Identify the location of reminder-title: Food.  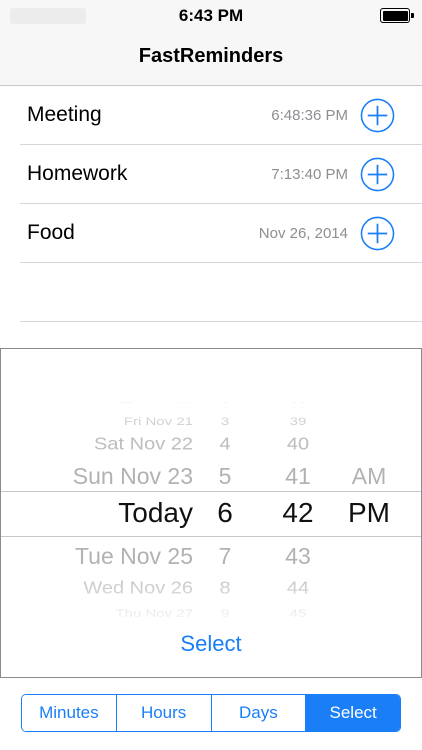
(51, 232).